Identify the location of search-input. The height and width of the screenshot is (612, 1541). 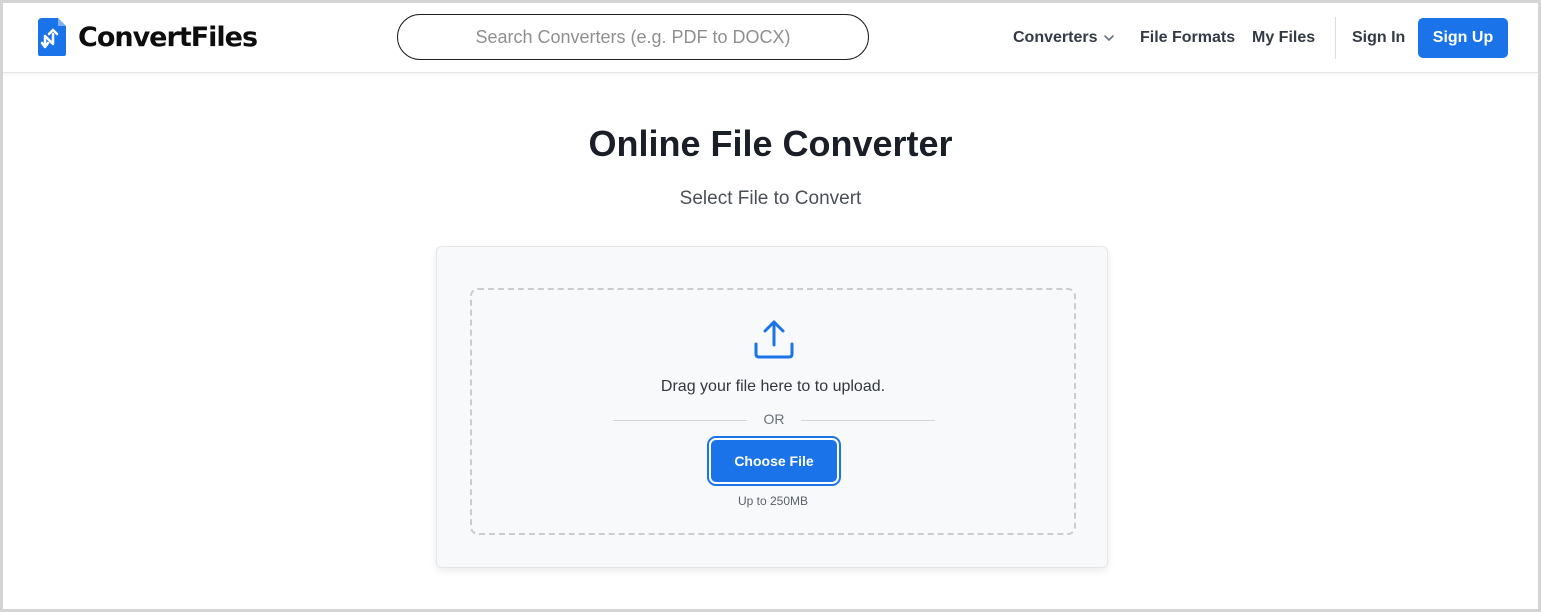
(633, 37).